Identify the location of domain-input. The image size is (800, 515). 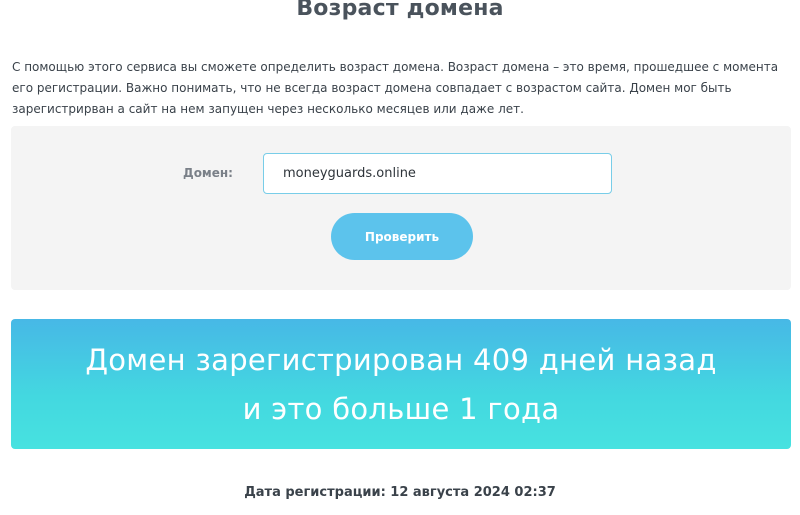
(437, 173).